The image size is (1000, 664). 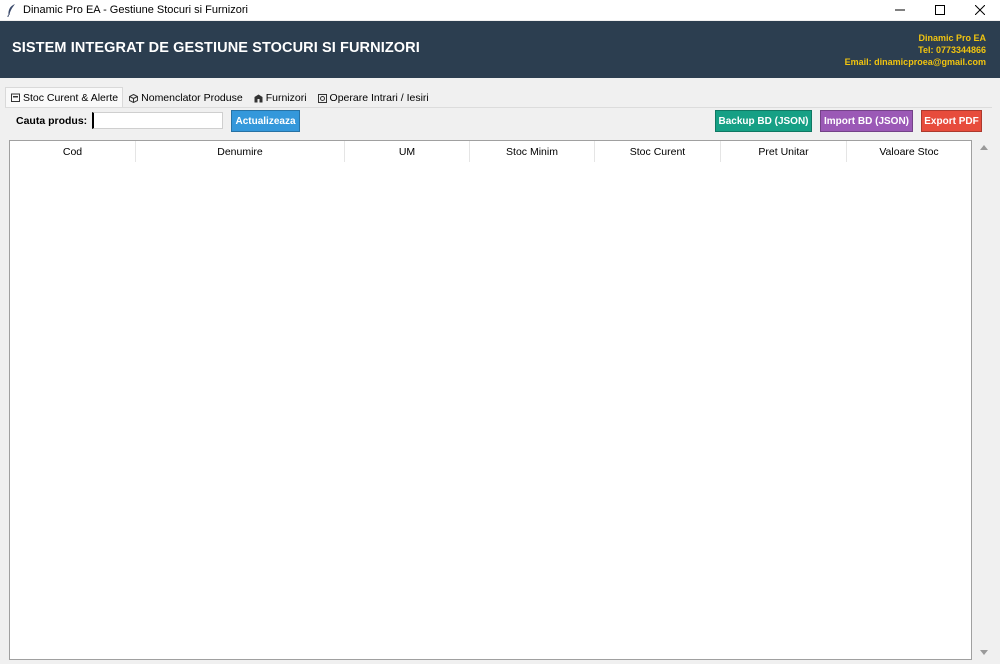 I want to click on column-header-stoc-curent: Stoc Curent, so click(x=658, y=151).